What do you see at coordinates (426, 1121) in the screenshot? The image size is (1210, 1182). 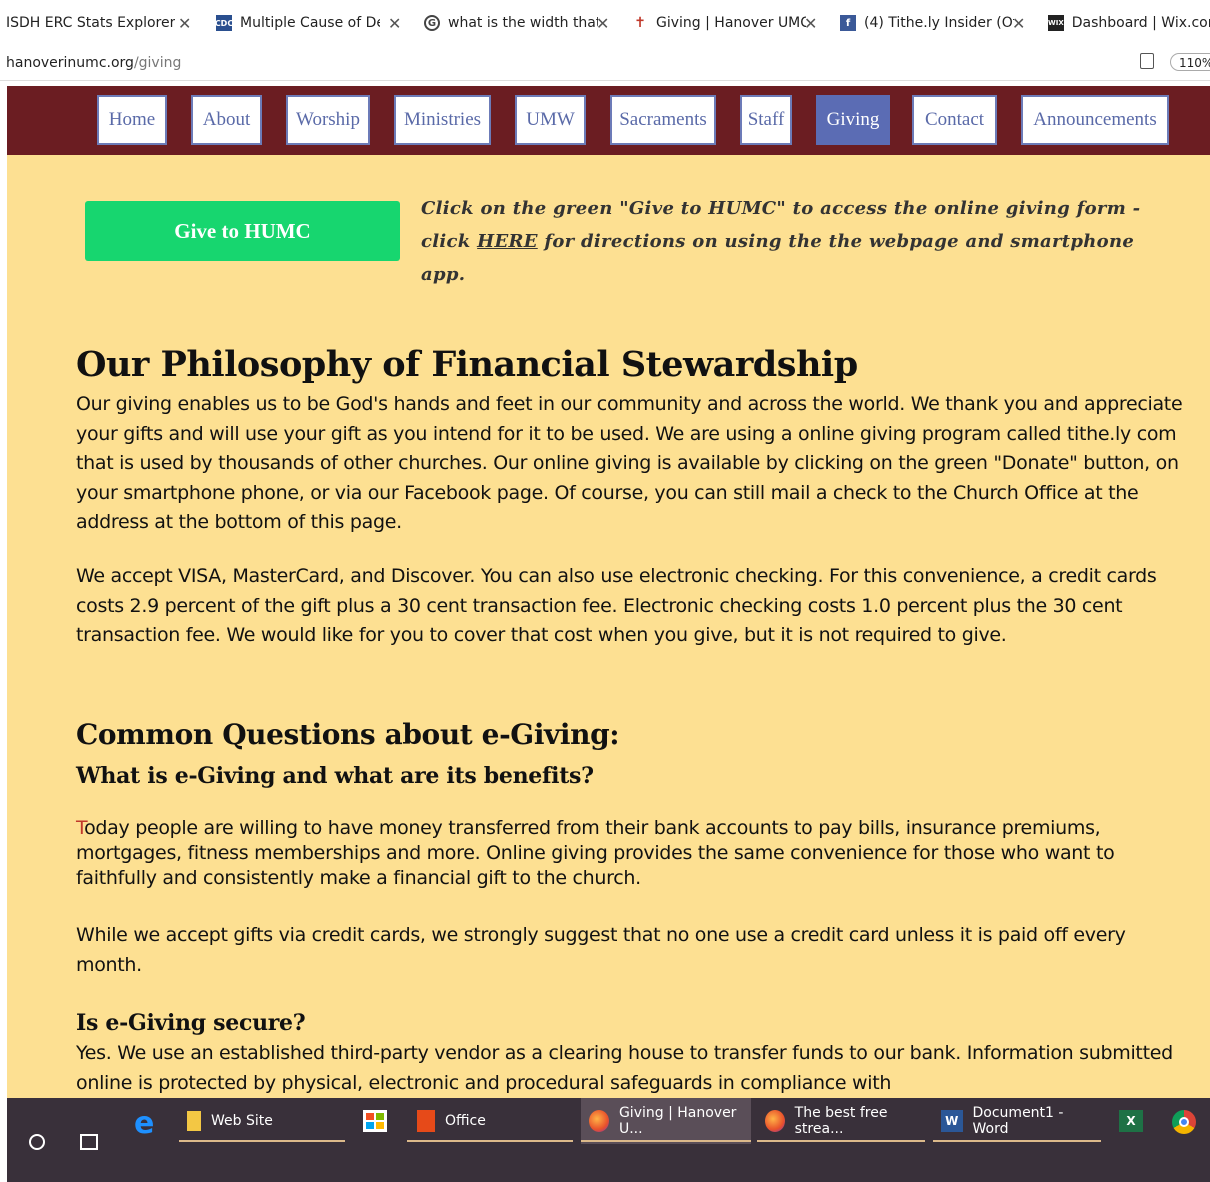 I see `office-icon` at bounding box center [426, 1121].